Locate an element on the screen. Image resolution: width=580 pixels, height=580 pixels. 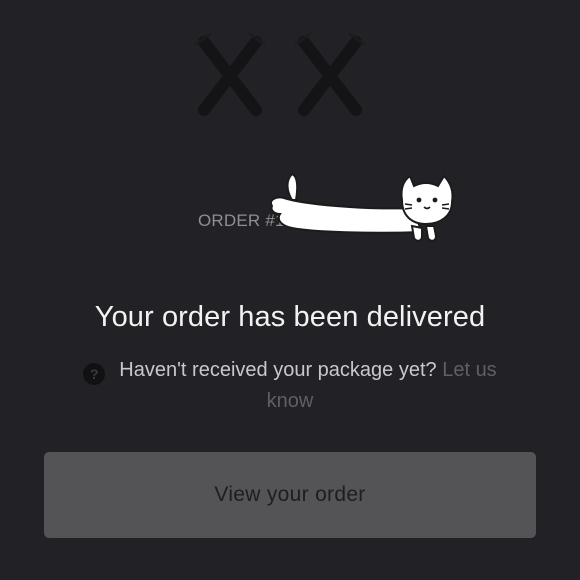
long-cat-sticker-icon is located at coordinates (362, 207).